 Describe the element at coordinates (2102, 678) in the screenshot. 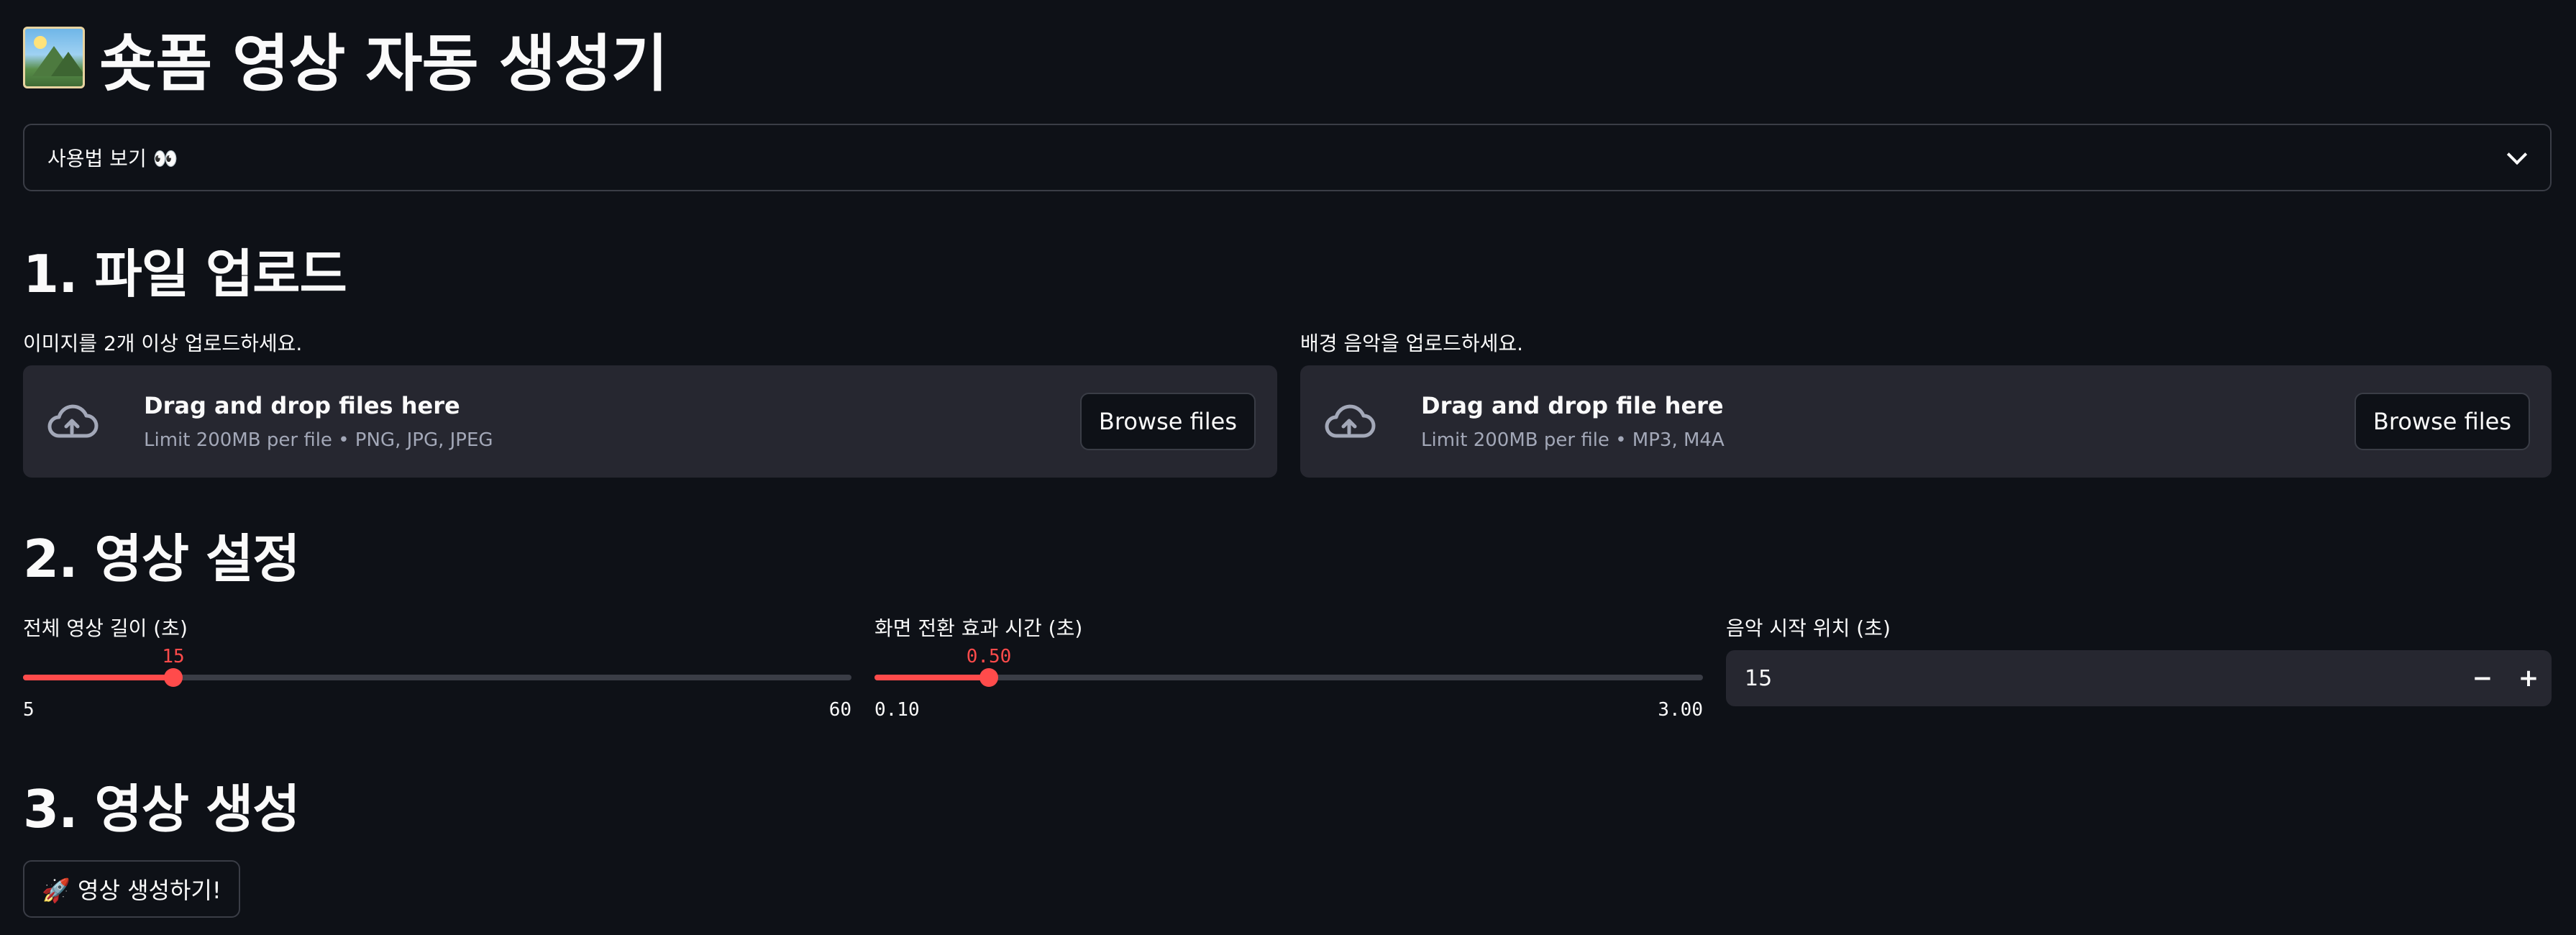

I see `music-start-value: 15` at that location.